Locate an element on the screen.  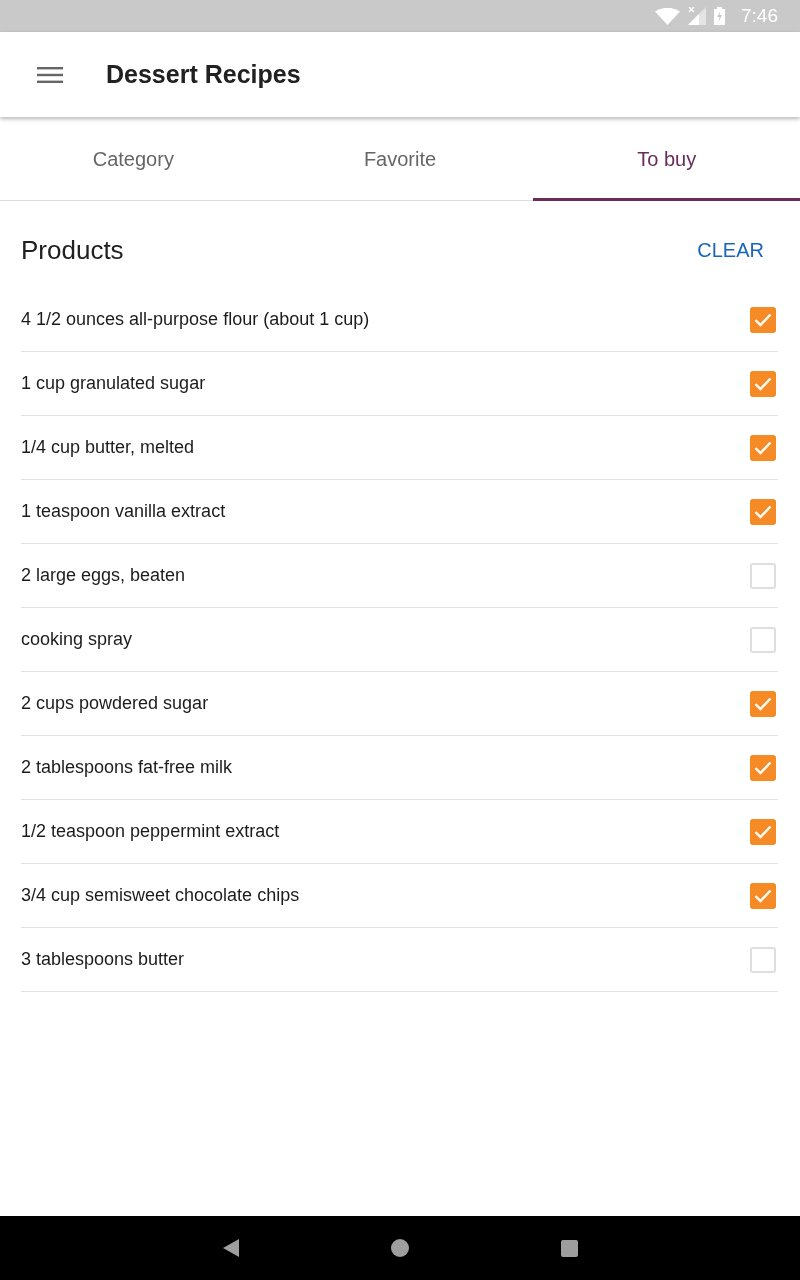
clear-button: CLEAR is located at coordinates (730, 250).